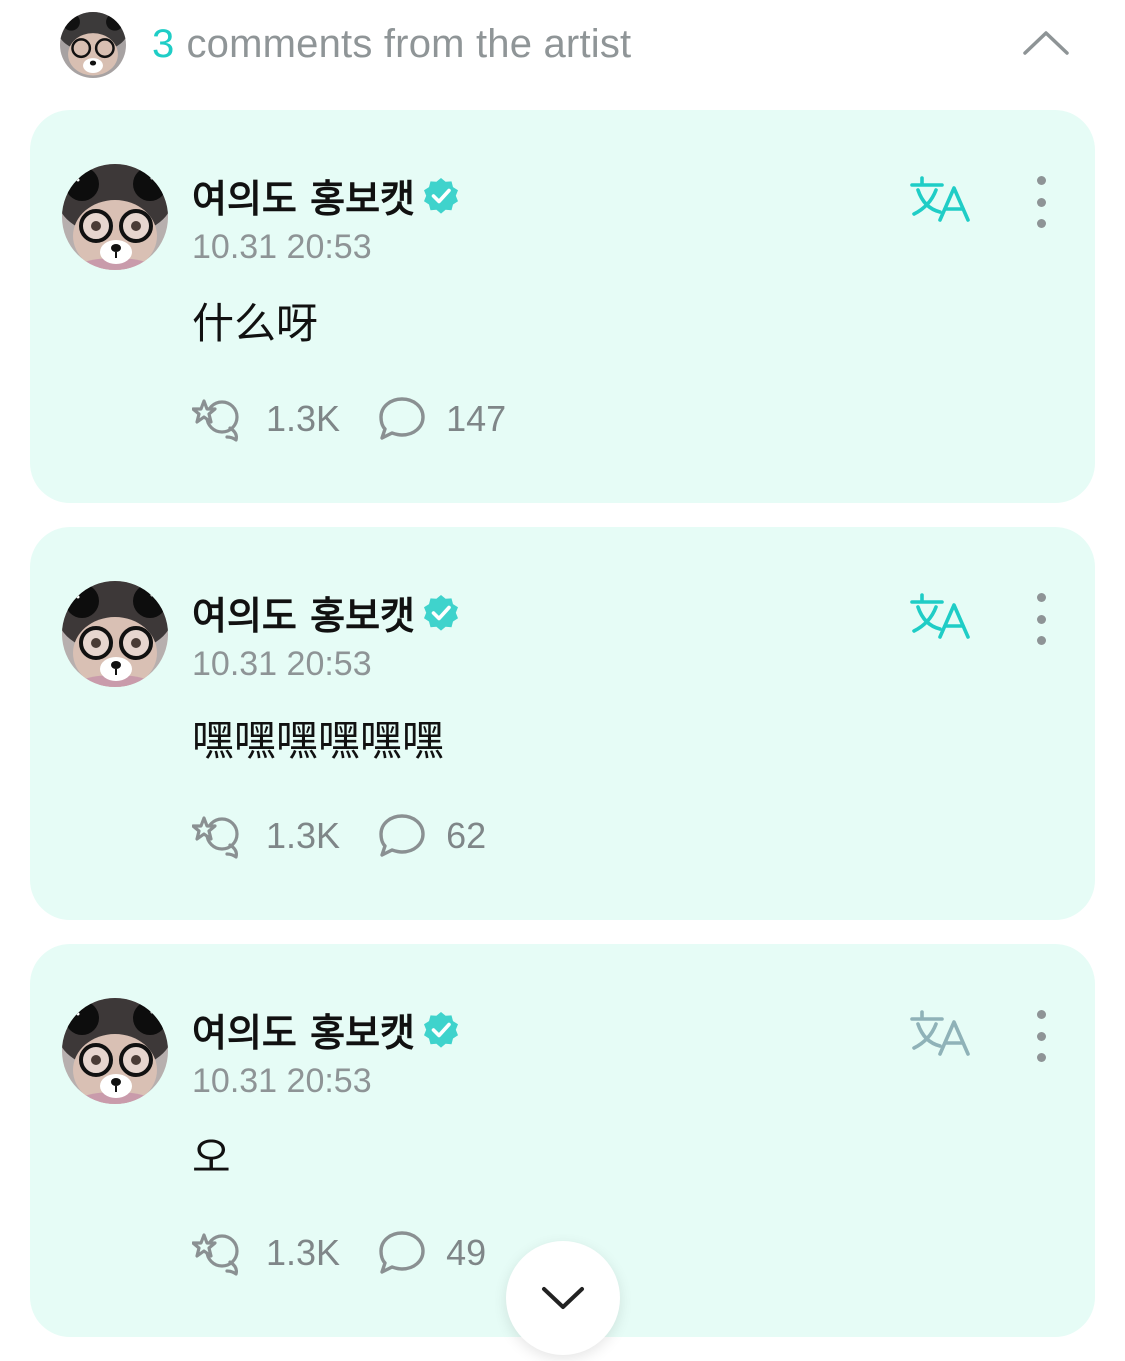  I want to click on reply-button: 62, so click(432, 836).